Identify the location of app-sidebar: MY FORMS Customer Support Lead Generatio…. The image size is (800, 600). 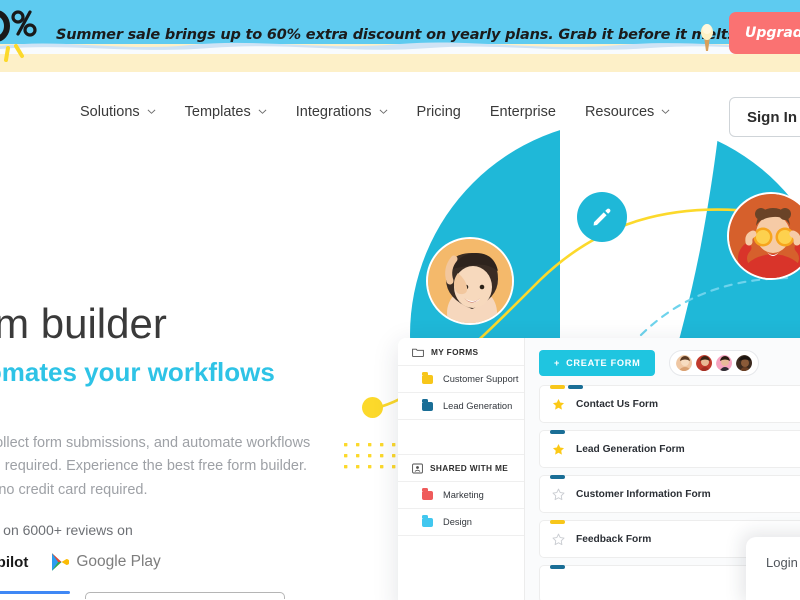
(461, 469).